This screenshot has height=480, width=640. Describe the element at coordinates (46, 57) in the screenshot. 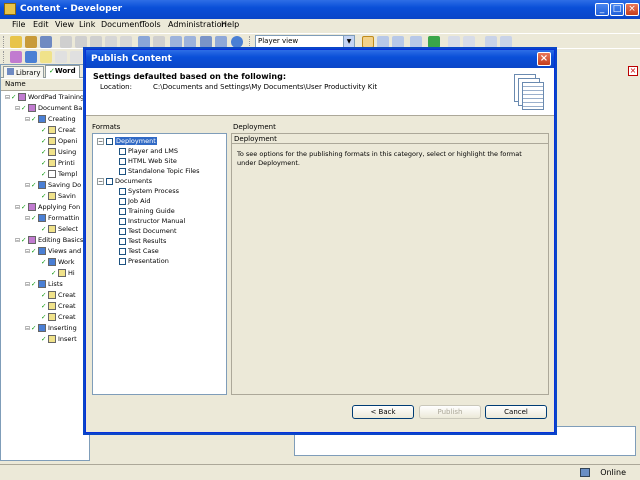

I see `topic-icon` at that location.